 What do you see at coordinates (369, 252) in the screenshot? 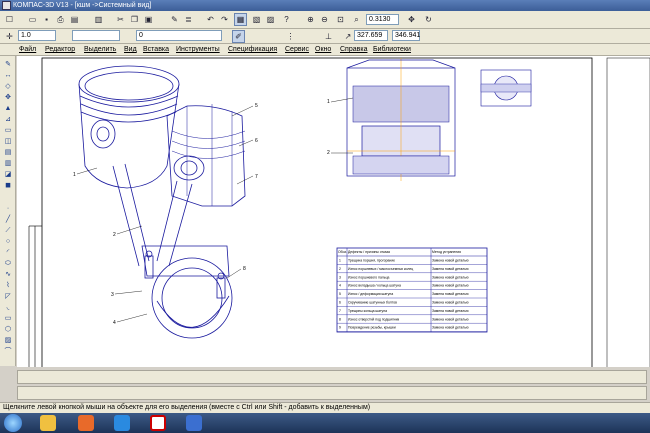
I see `table-header-defect: Дефекты / причины отказа` at bounding box center [369, 252].